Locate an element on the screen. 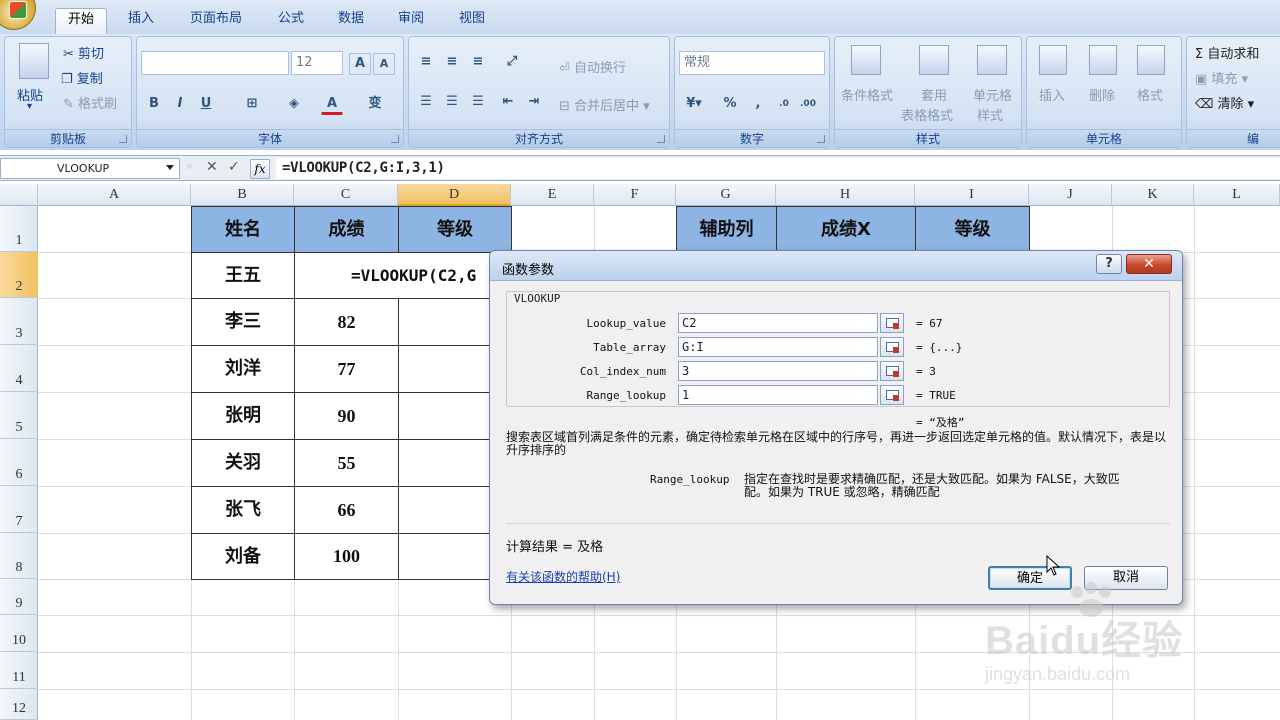 Image resolution: width=1280 pixels, height=720 pixels. row-header-11: 11 is located at coordinates (19, 670).